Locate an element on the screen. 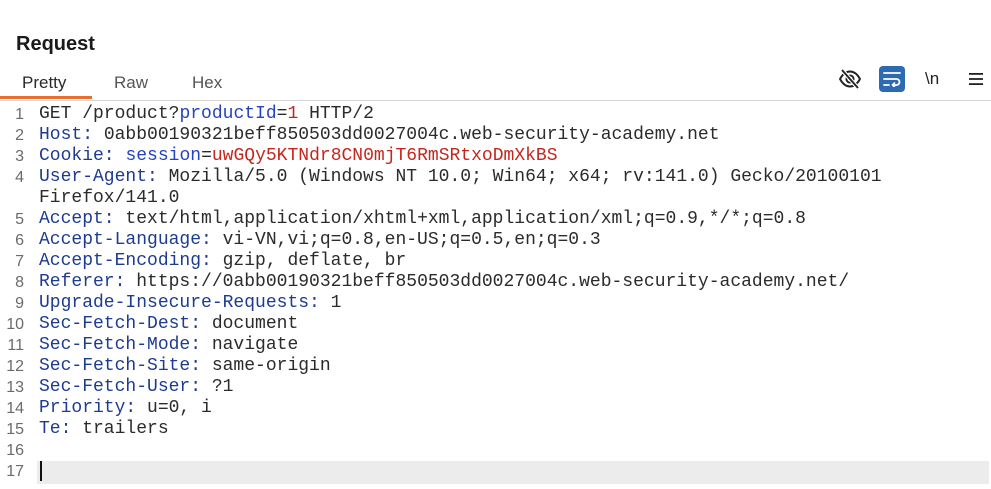  wrap-lines-button is located at coordinates (892, 79).